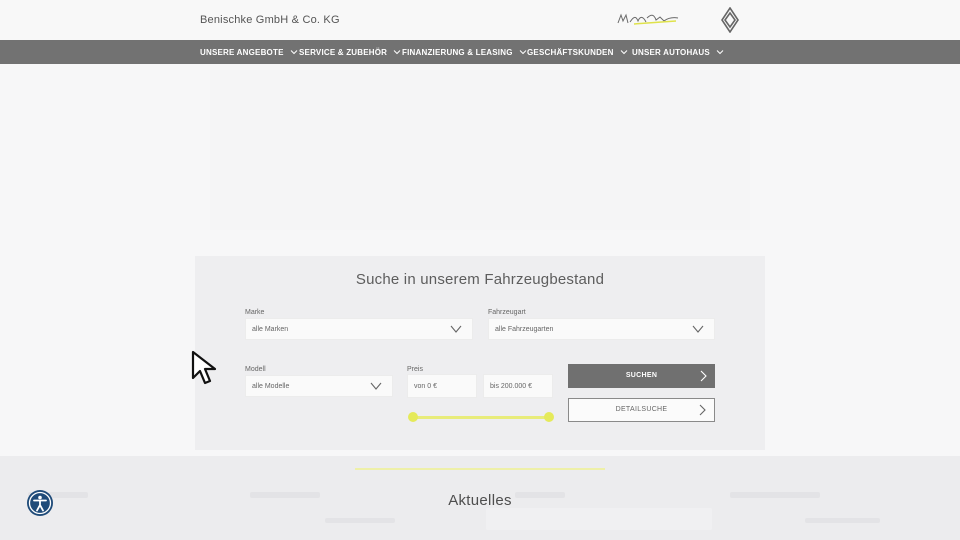  I want to click on fahrzeugart-label: Fahrzeugart, so click(507, 312).